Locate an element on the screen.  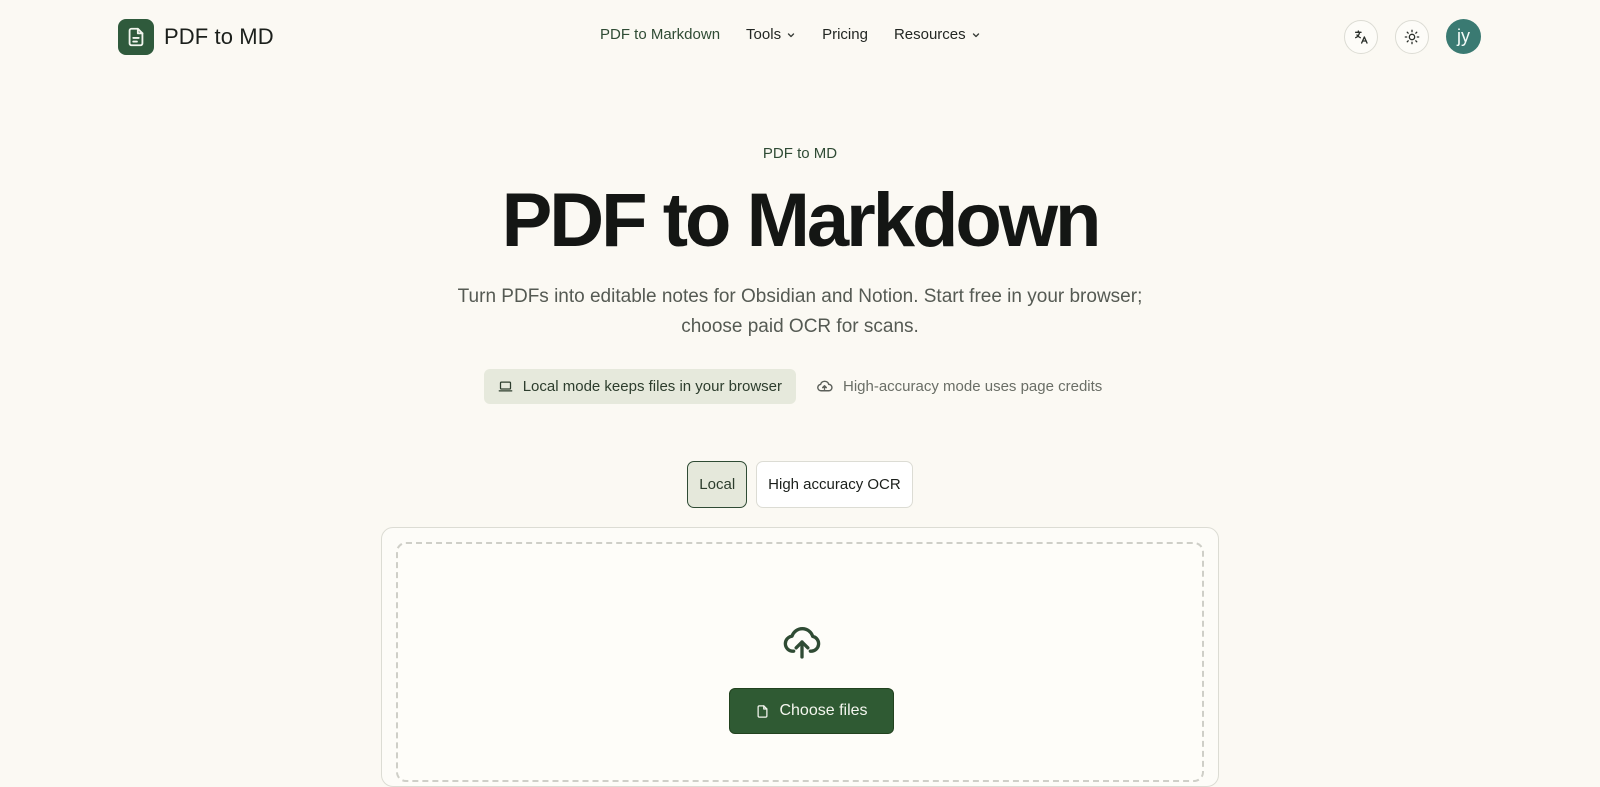
mode-toggle: Local High accuracy OCR is located at coordinates (800, 484).